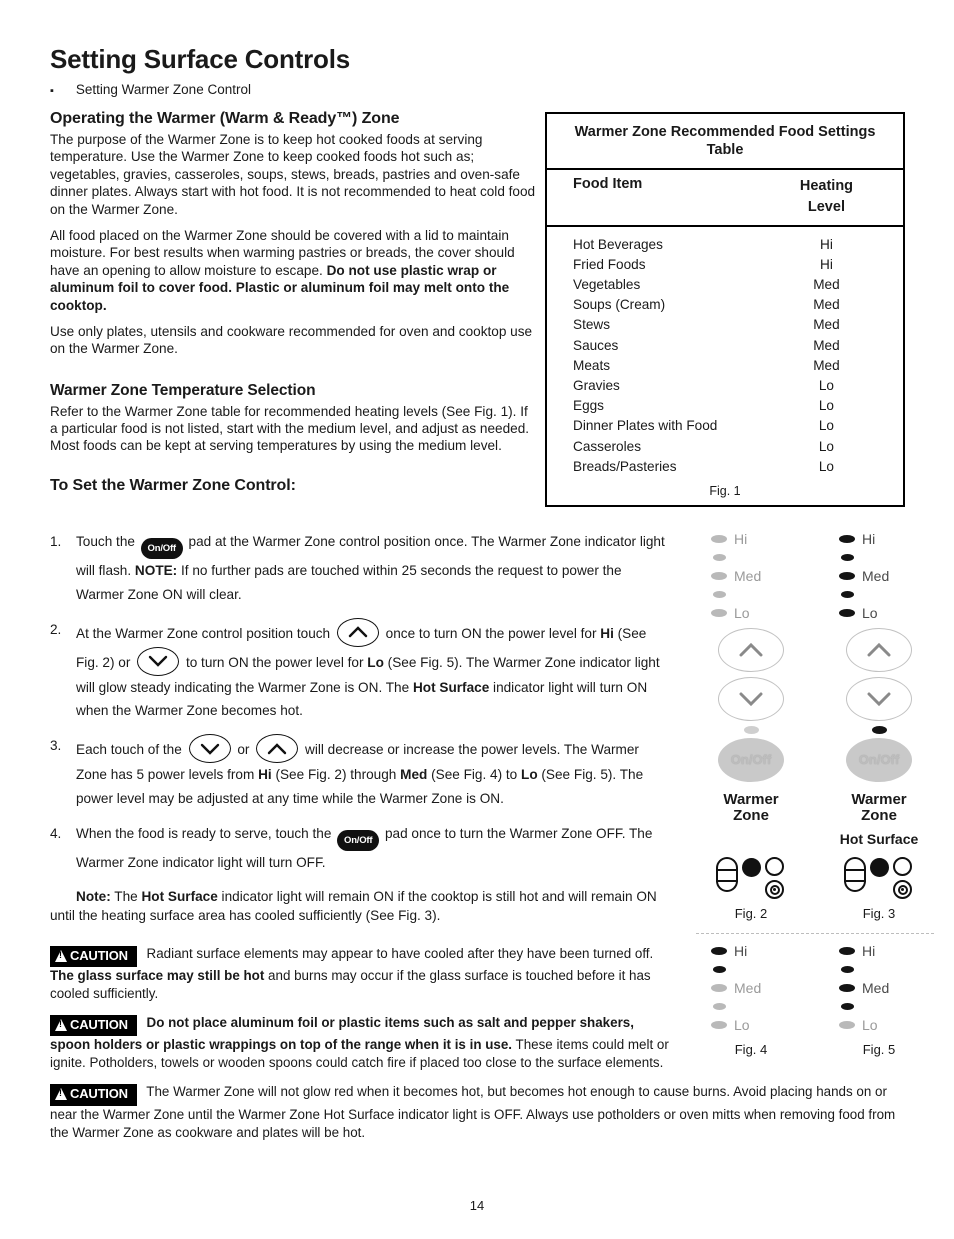 This screenshot has width=954, height=1239. I want to click on fig2-level-row: Lo, so click(758, 613).